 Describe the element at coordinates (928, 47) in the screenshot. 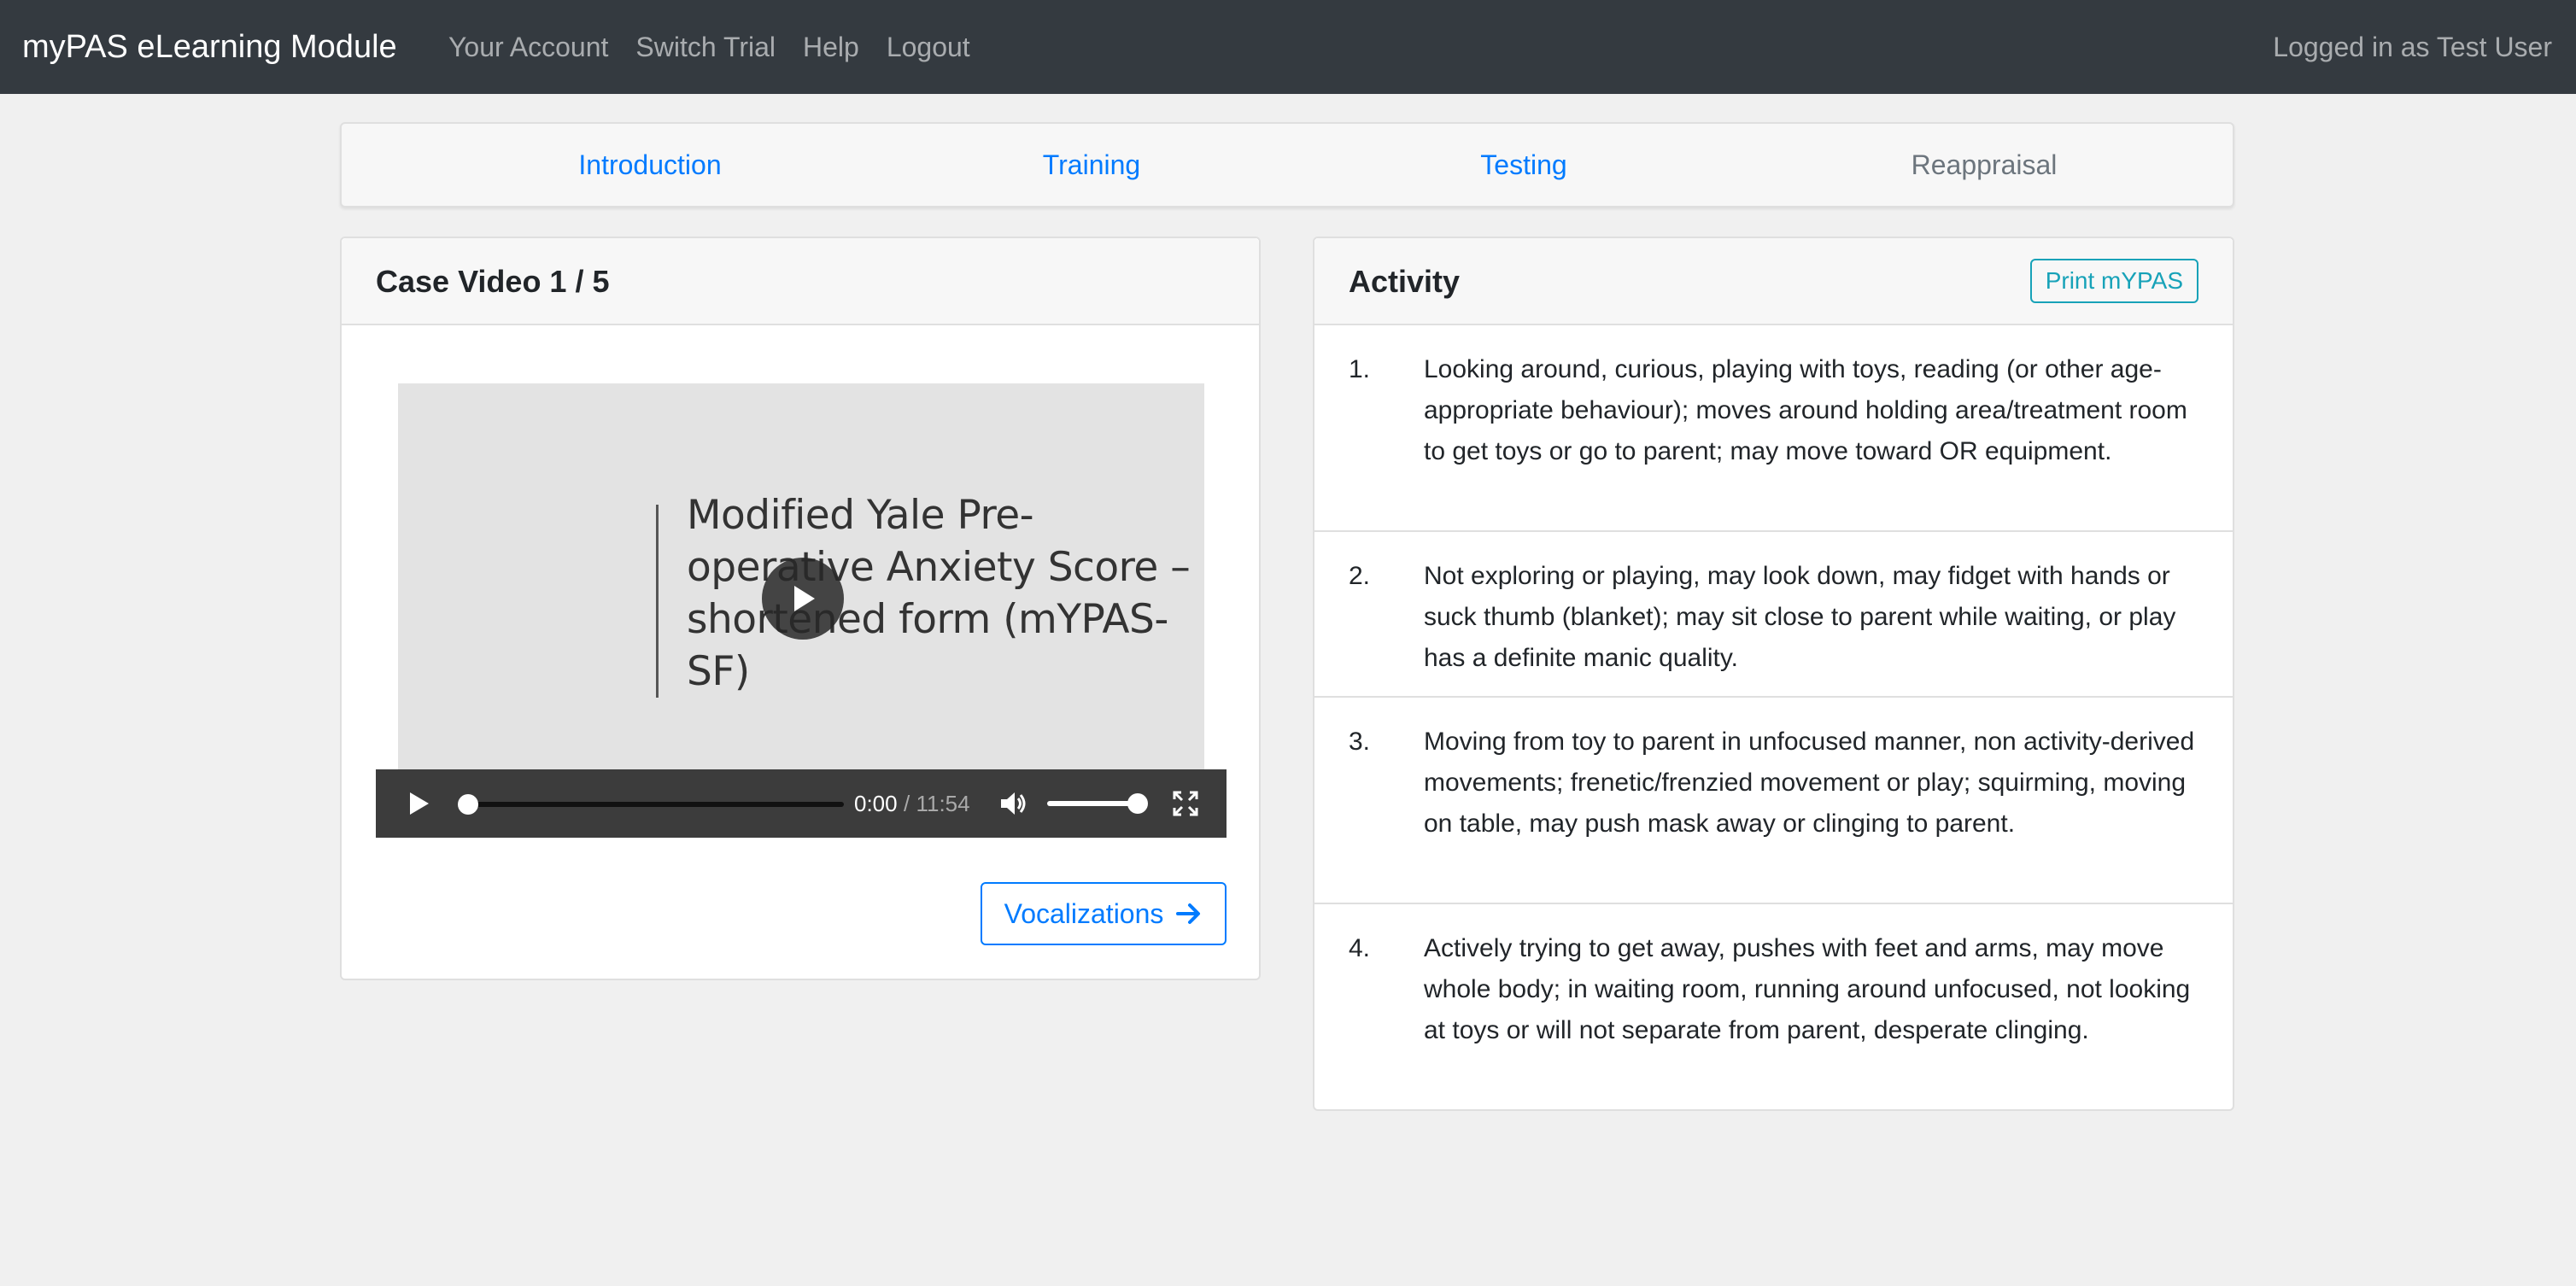

I see `nav-link-logout: Logout` at that location.